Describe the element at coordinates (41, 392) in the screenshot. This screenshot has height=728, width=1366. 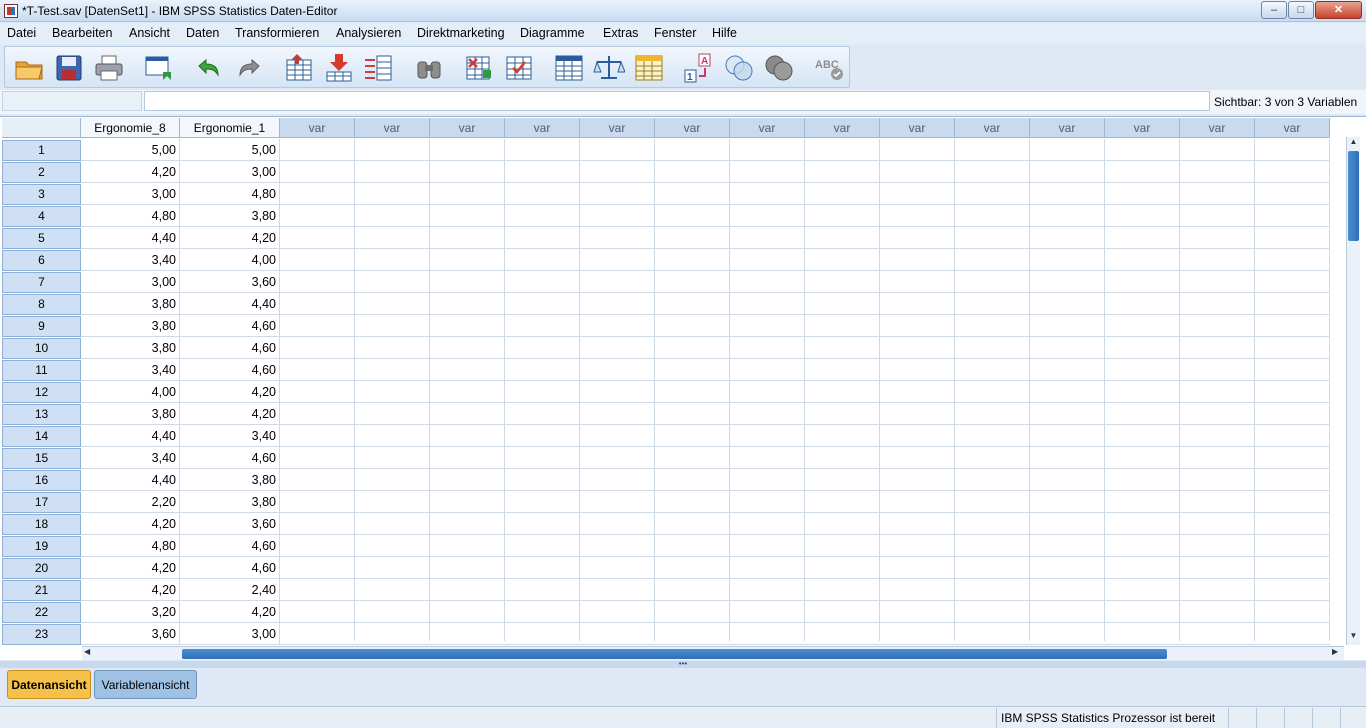
I see `row-header: 12` at that location.